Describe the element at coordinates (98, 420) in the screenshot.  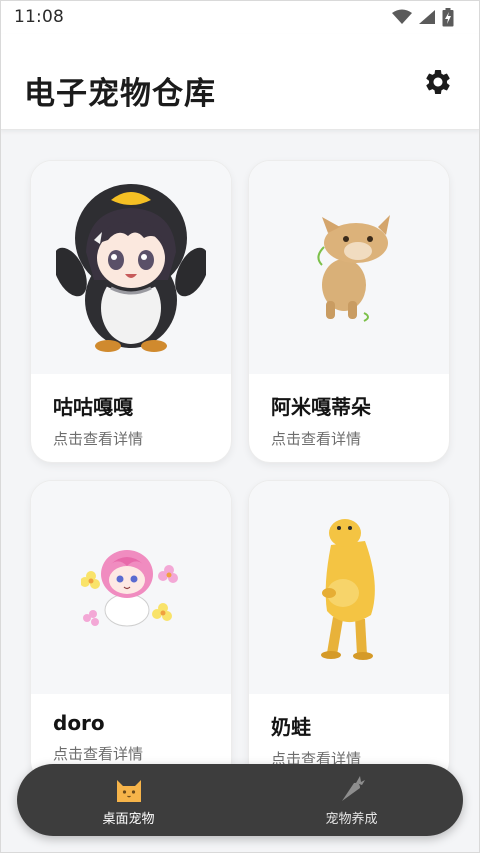
I see `pet-card-text: 咕咕嘎嘎 点击查看详情` at that location.